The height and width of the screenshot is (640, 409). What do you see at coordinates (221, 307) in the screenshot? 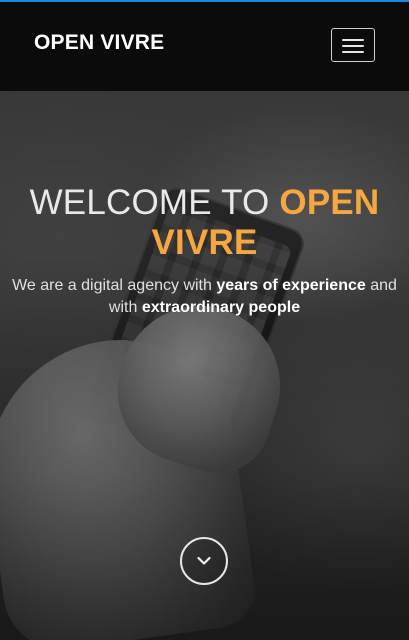
I see `hero-subtitle-bold2: extraordinary people` at bounding box center [221, 307].